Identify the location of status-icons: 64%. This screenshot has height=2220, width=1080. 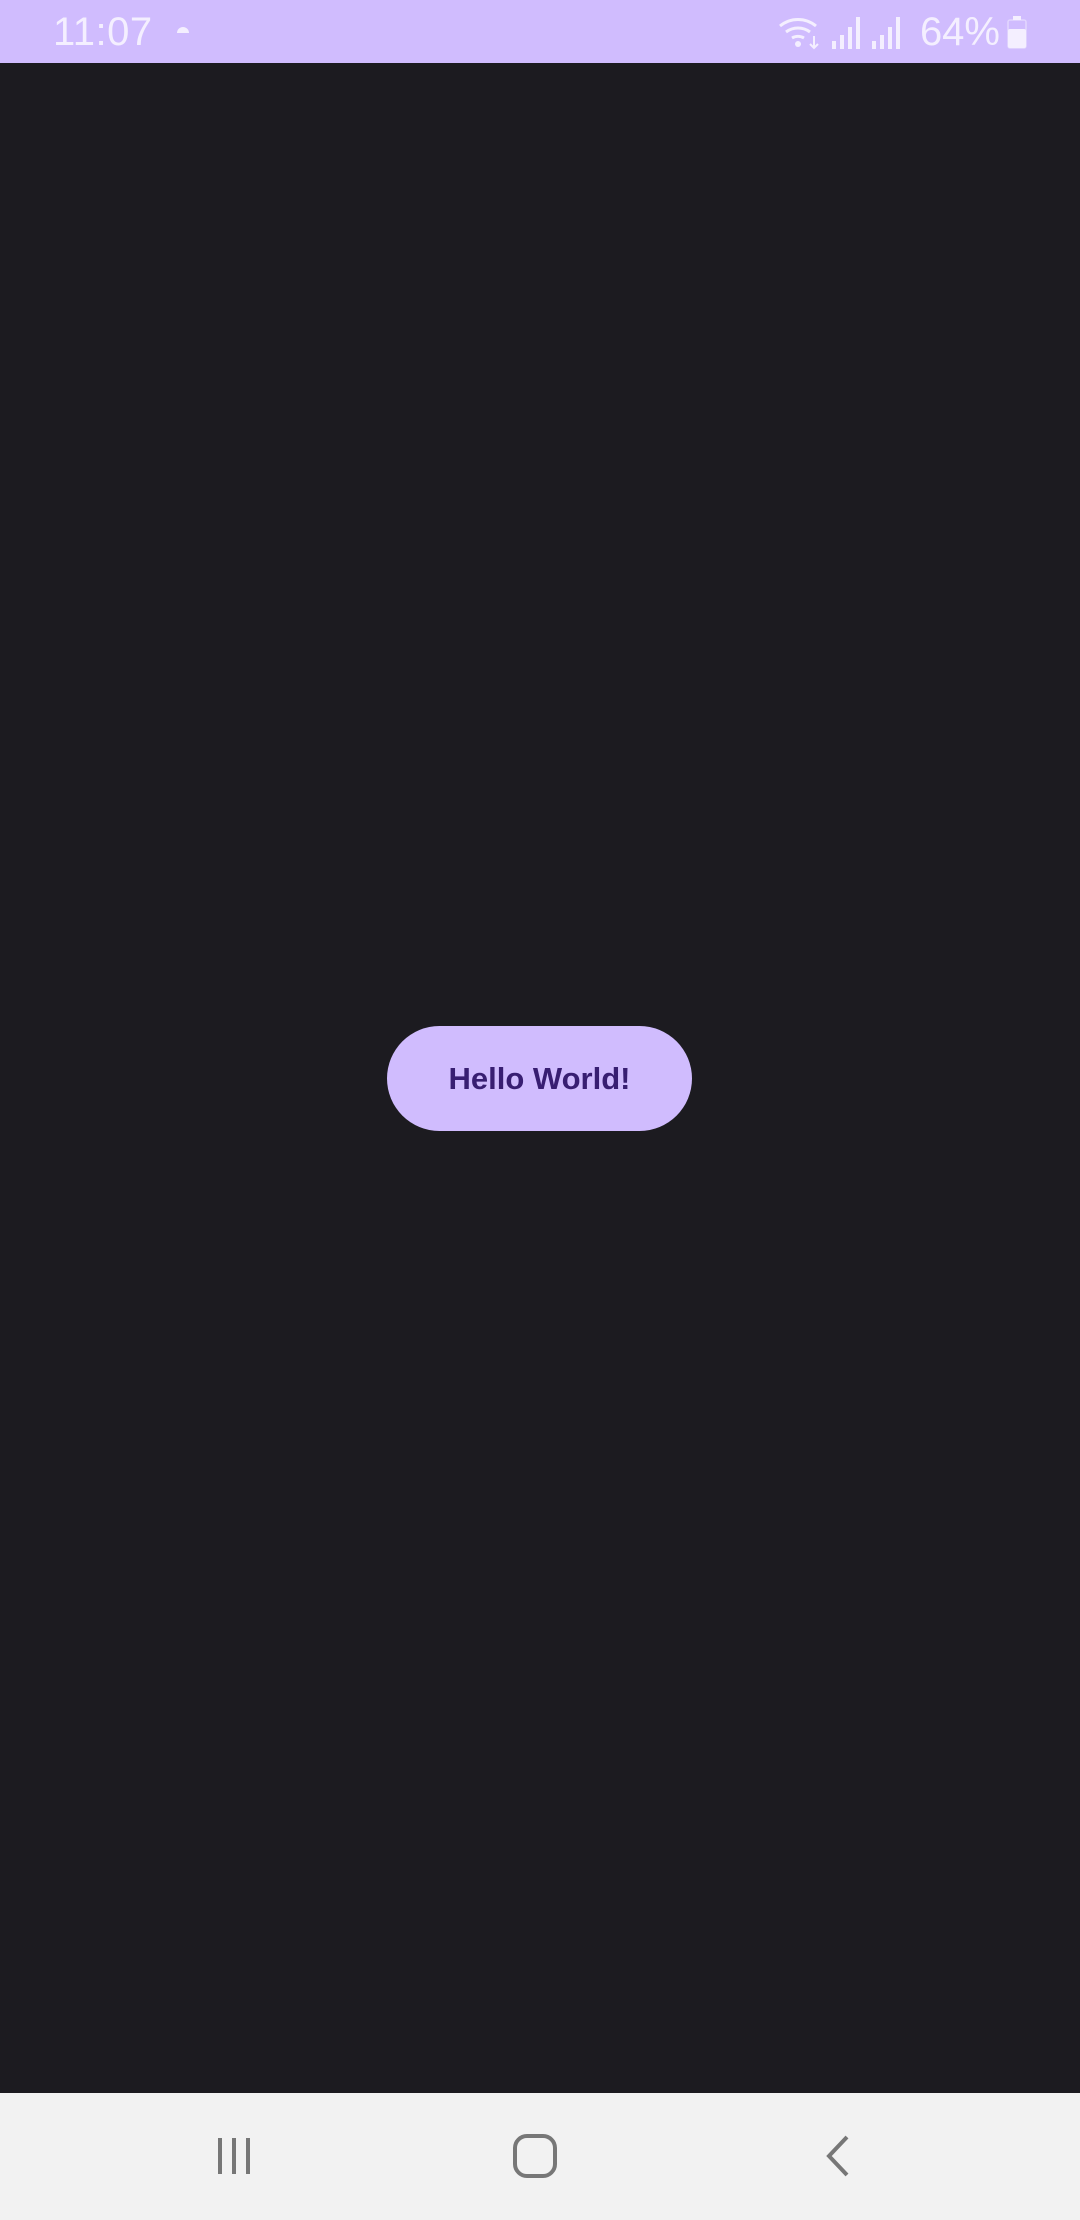
(903, 32).